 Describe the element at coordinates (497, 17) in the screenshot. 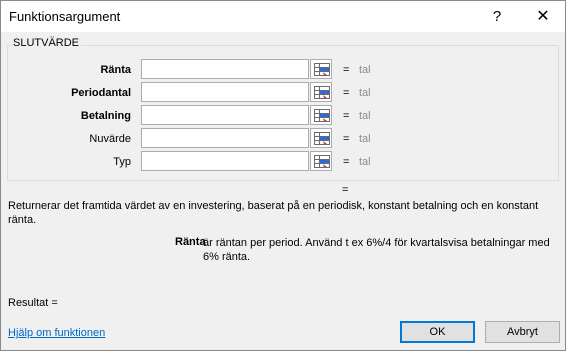

I see `help-button: ?` at that location.